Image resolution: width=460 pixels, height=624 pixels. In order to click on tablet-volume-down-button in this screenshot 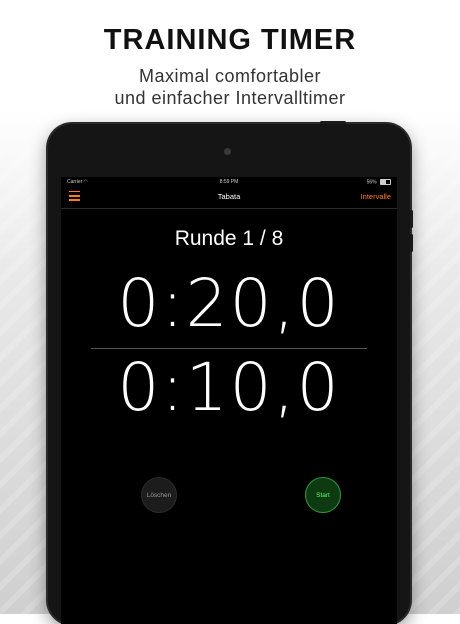, I will do `click(411, 243)`.